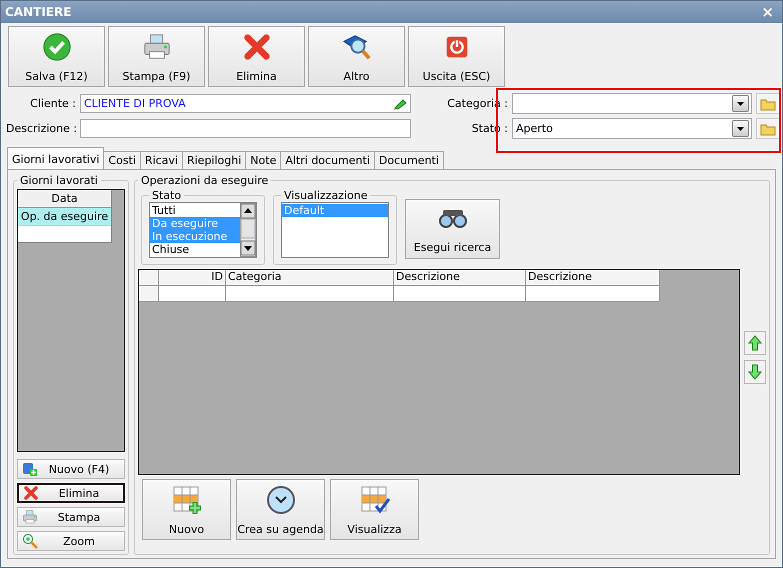 Image resolution: width=783 pixels, height=568 pixels. Describe the element at coordinates (456, 56) in the screenshot. I see `toolbar-button: Uscita (ESC)` at that location.